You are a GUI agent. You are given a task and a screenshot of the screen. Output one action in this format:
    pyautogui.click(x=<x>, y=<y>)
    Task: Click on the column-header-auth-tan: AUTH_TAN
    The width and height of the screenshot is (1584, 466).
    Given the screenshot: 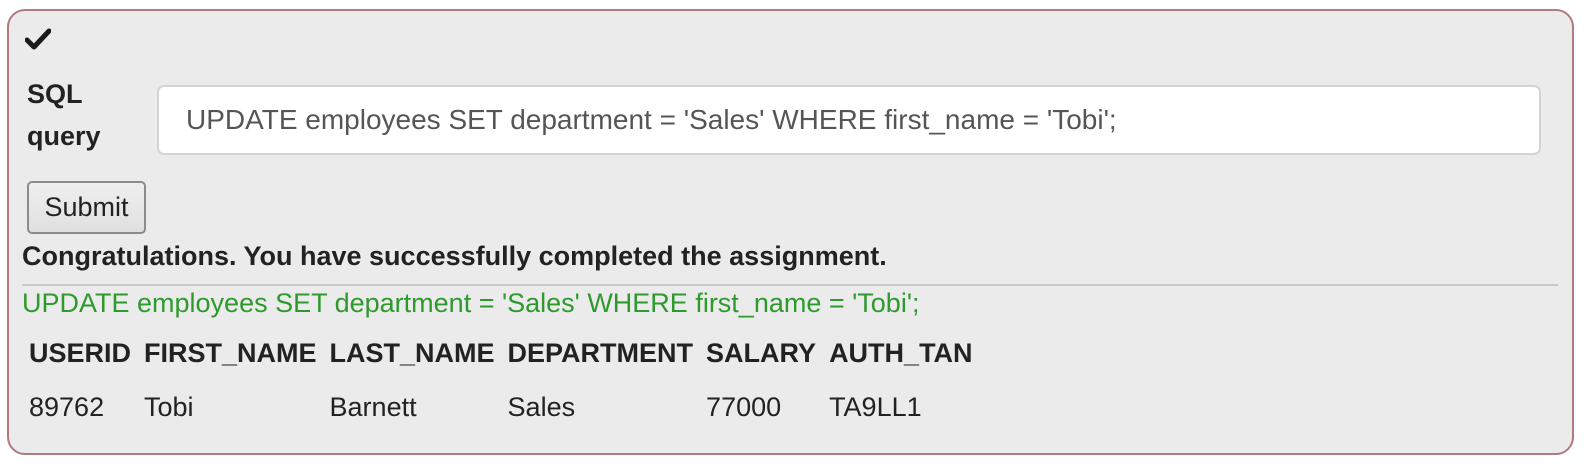 What is the action you would take?
    pyautogui.click(x=901, y=352)
    